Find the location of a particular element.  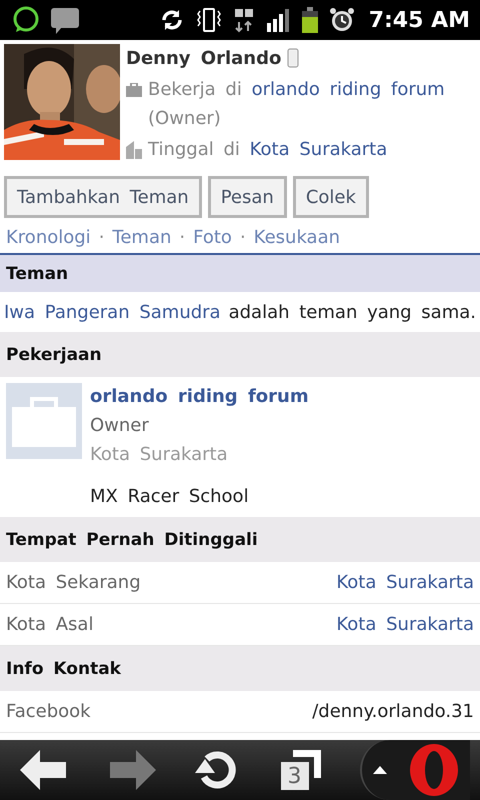

building-icon is located at coordinates (134, 150).